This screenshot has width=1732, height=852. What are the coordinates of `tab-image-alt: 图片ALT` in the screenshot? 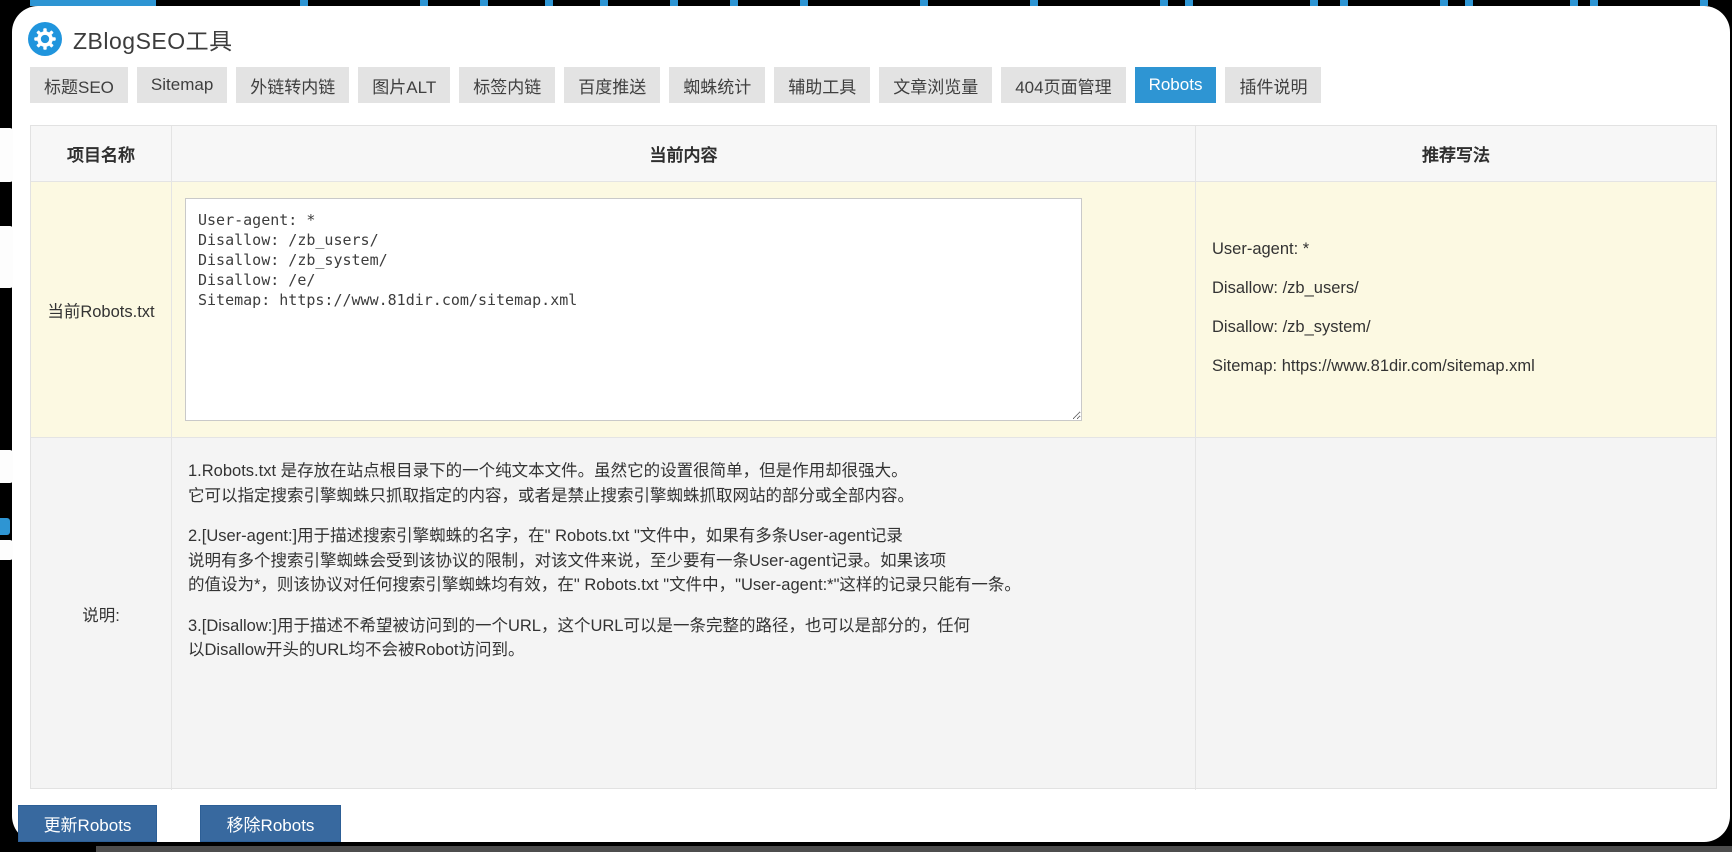 It's located at (404, 85).